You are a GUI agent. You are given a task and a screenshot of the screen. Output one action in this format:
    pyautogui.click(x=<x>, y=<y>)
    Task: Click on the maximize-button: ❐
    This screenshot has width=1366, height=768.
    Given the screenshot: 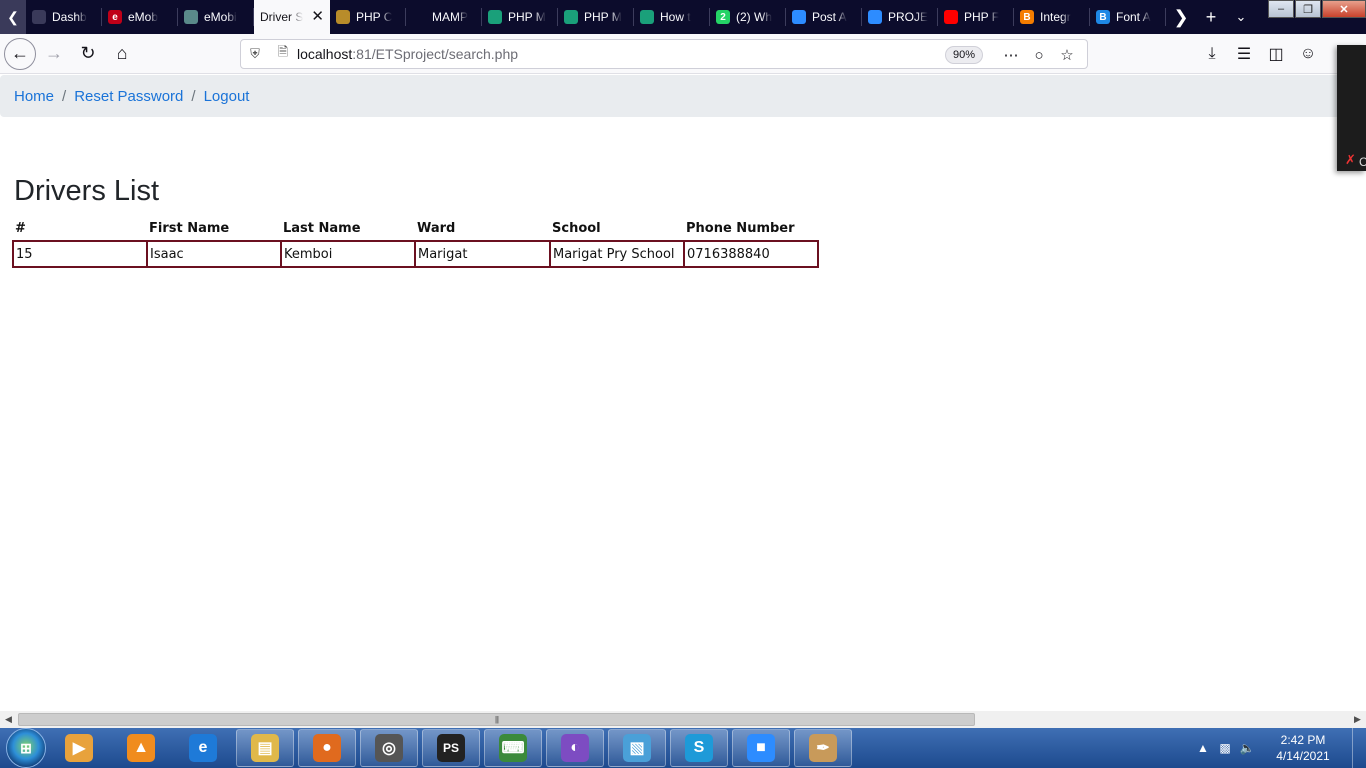 What is the action you would take?
    pyautogui.click(x=1308, y=9)
    